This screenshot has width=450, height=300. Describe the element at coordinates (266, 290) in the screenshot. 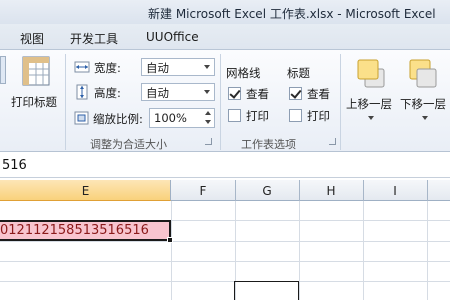

I see `bordered-cell` at that location.